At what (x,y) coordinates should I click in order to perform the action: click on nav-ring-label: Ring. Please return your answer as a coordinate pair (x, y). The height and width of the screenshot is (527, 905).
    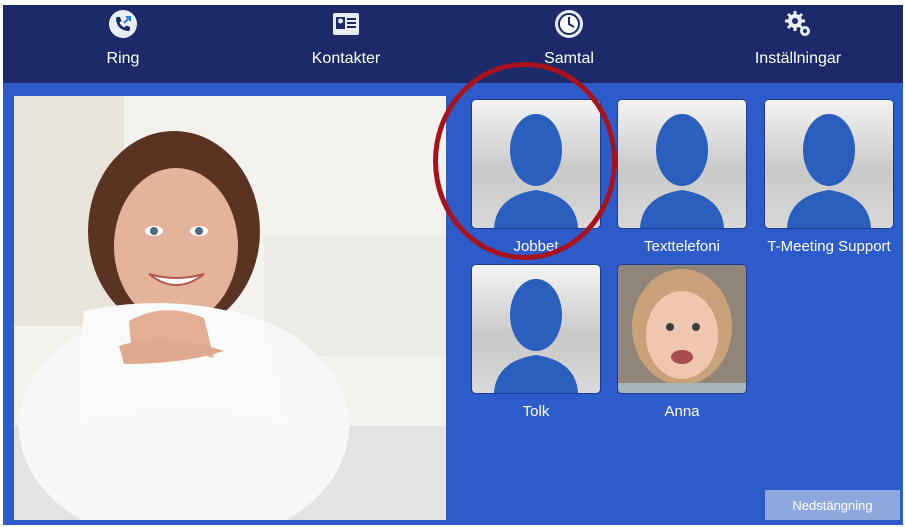
    Looking at the image, I should click on (123, 58).